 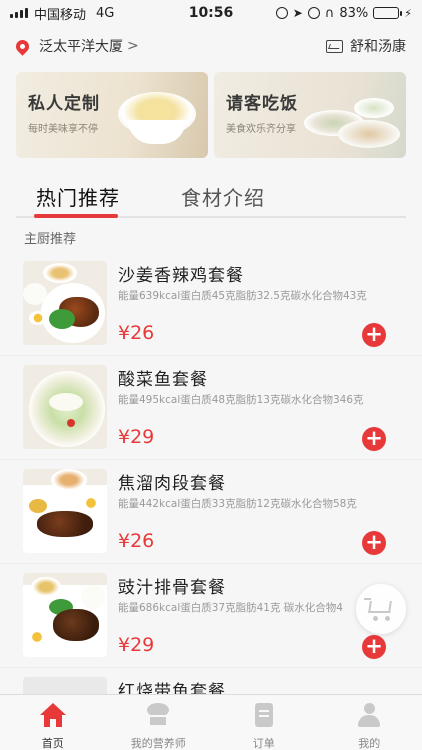 What do you see at coordinates (237, 504) in the screenshot?
I see `food-nutrition: 能量442kcal蛋白质33克脂肪12克碳水化合物58克` at bounding box center [237, 504].